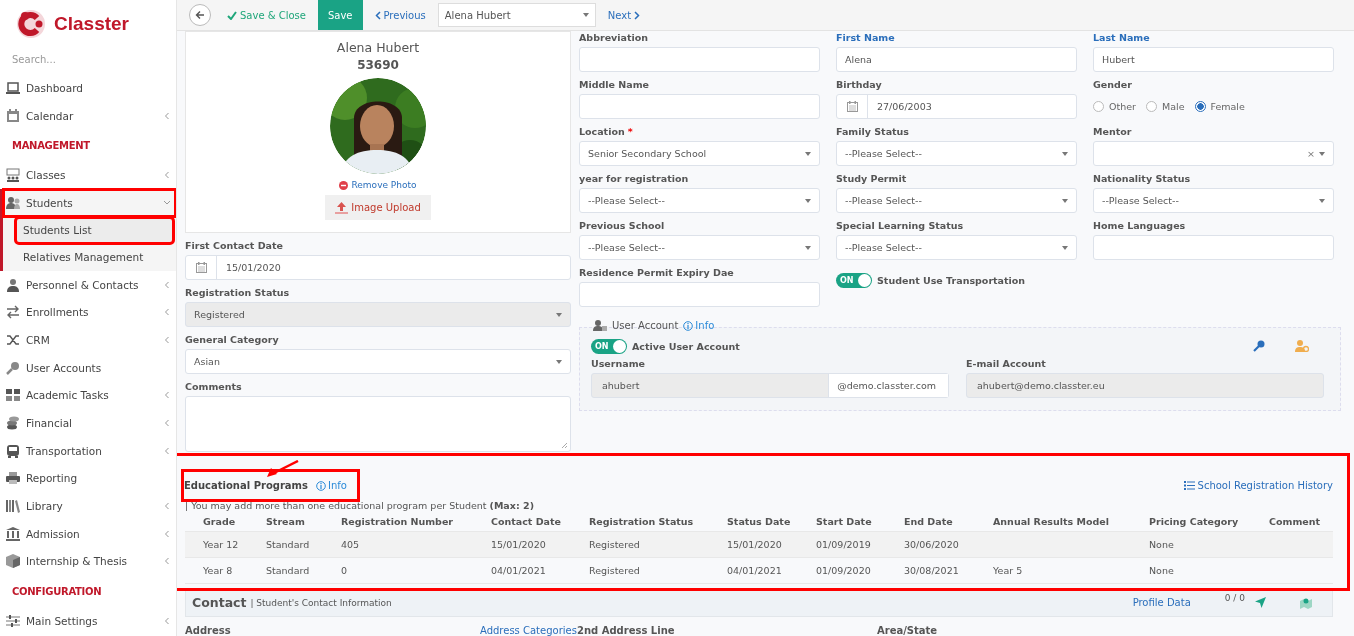 The image size is (1354, 636). I want to click on table-cell-text: 30/06/2020, so click(932, 544).